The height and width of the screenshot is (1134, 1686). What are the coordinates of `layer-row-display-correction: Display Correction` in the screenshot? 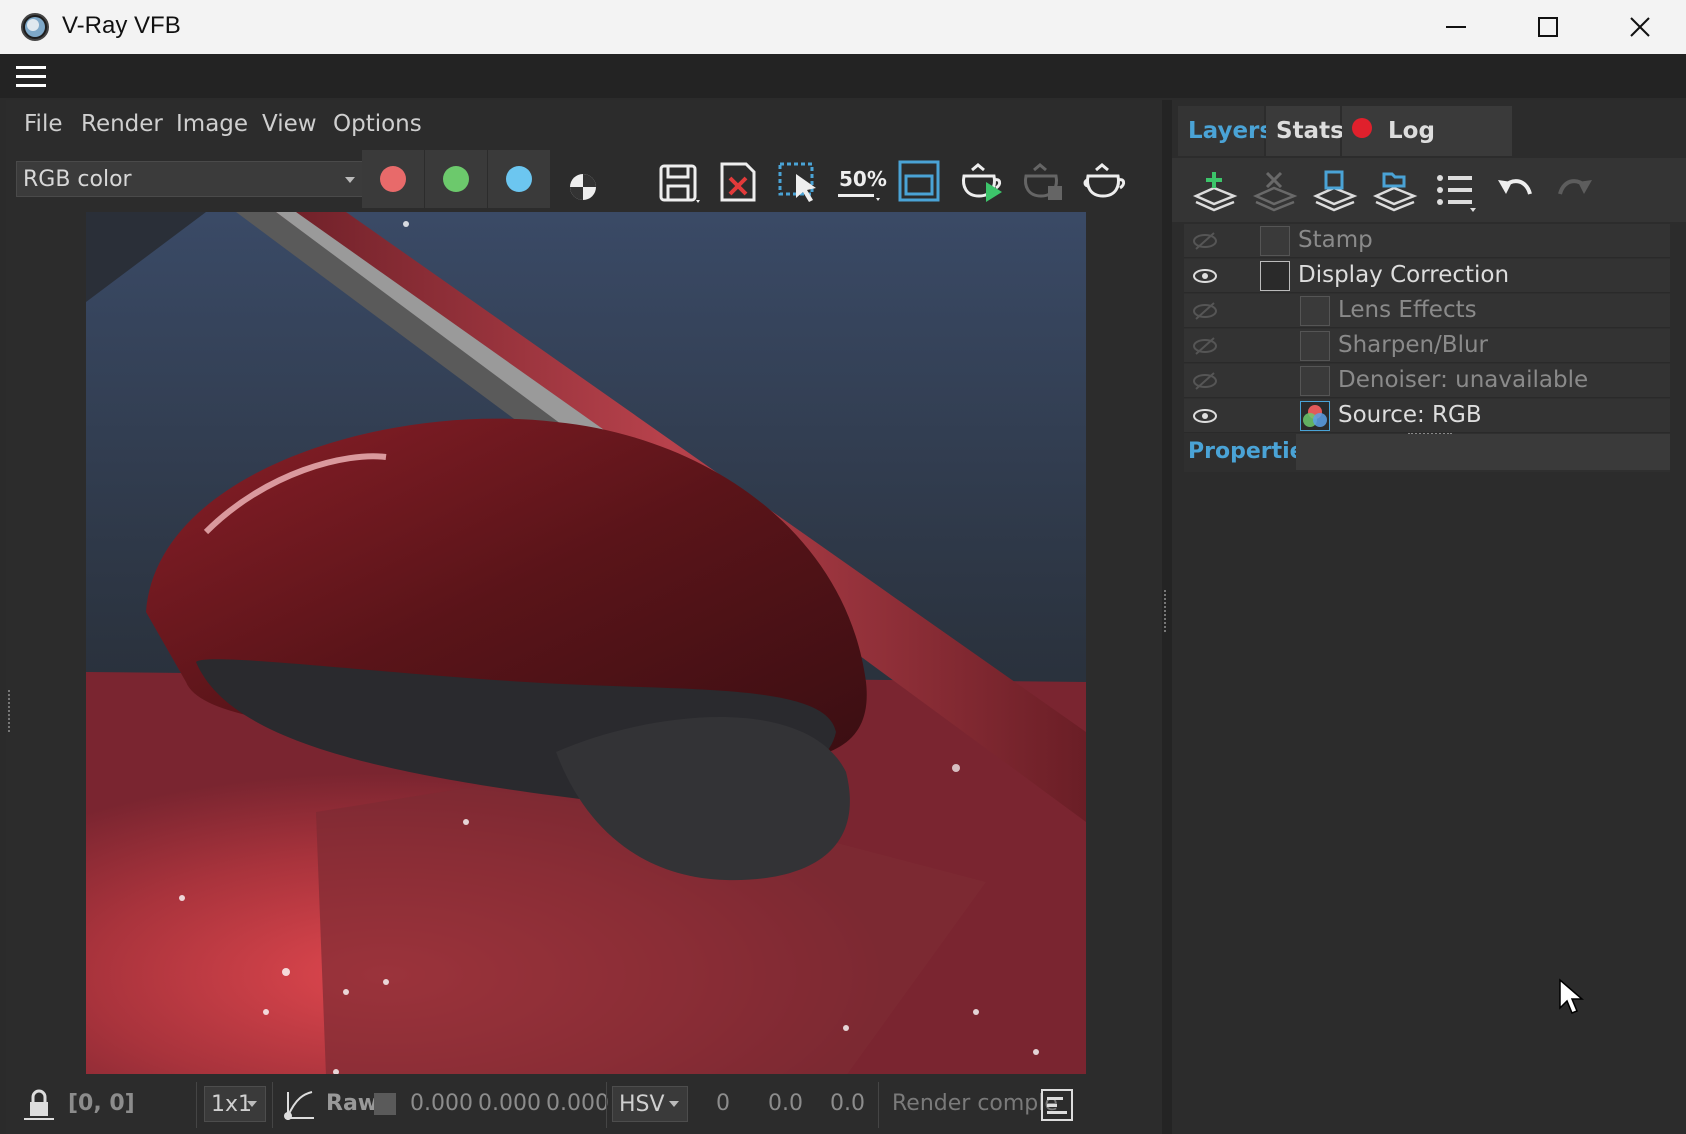 It's located at (1427, 276).